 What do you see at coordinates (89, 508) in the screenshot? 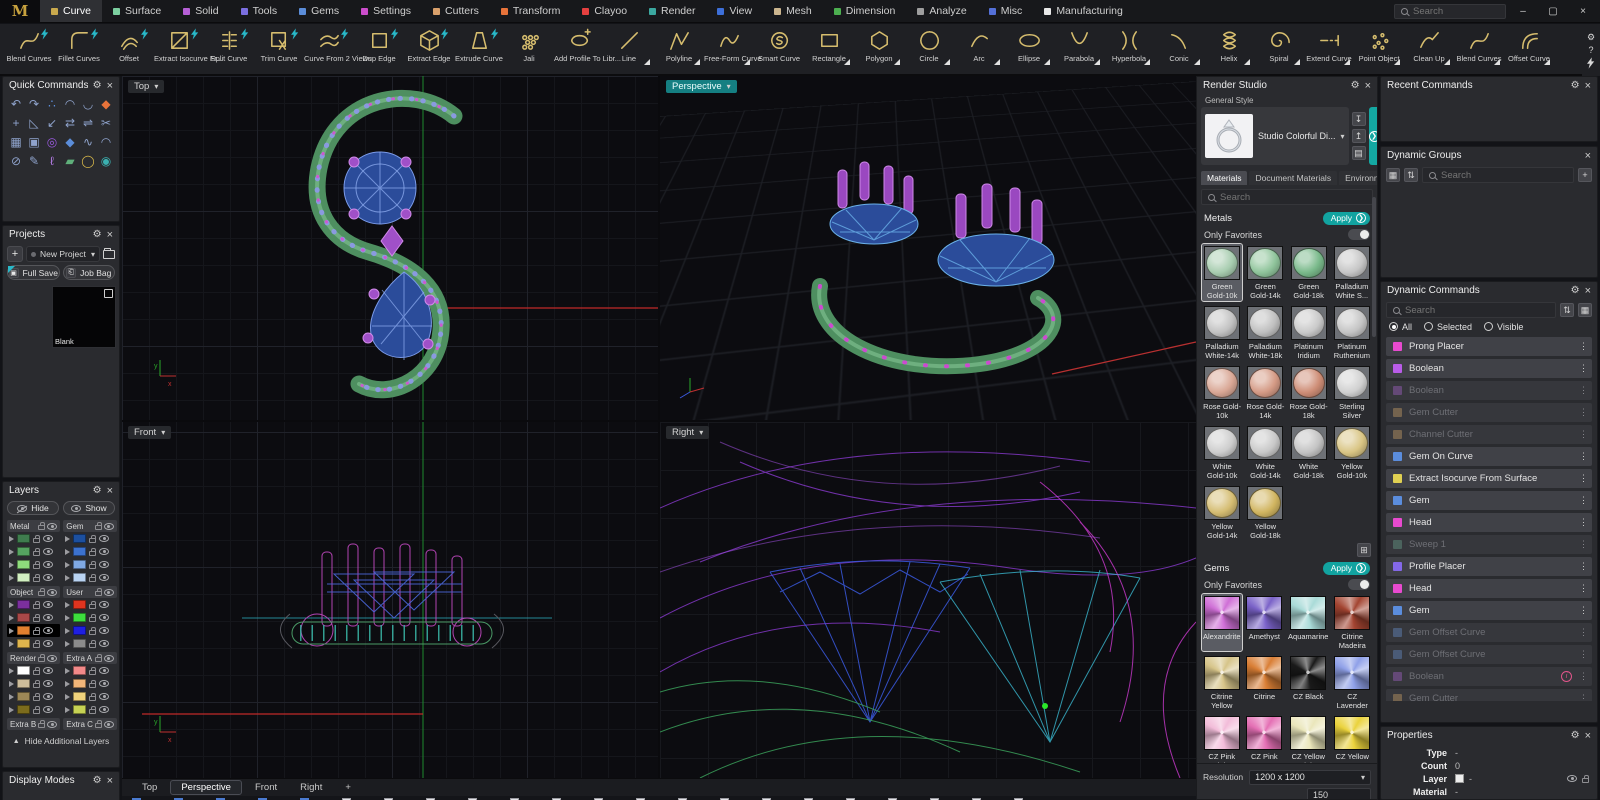
I see `show-layers-button: Show` at bounding box center [89, 508].